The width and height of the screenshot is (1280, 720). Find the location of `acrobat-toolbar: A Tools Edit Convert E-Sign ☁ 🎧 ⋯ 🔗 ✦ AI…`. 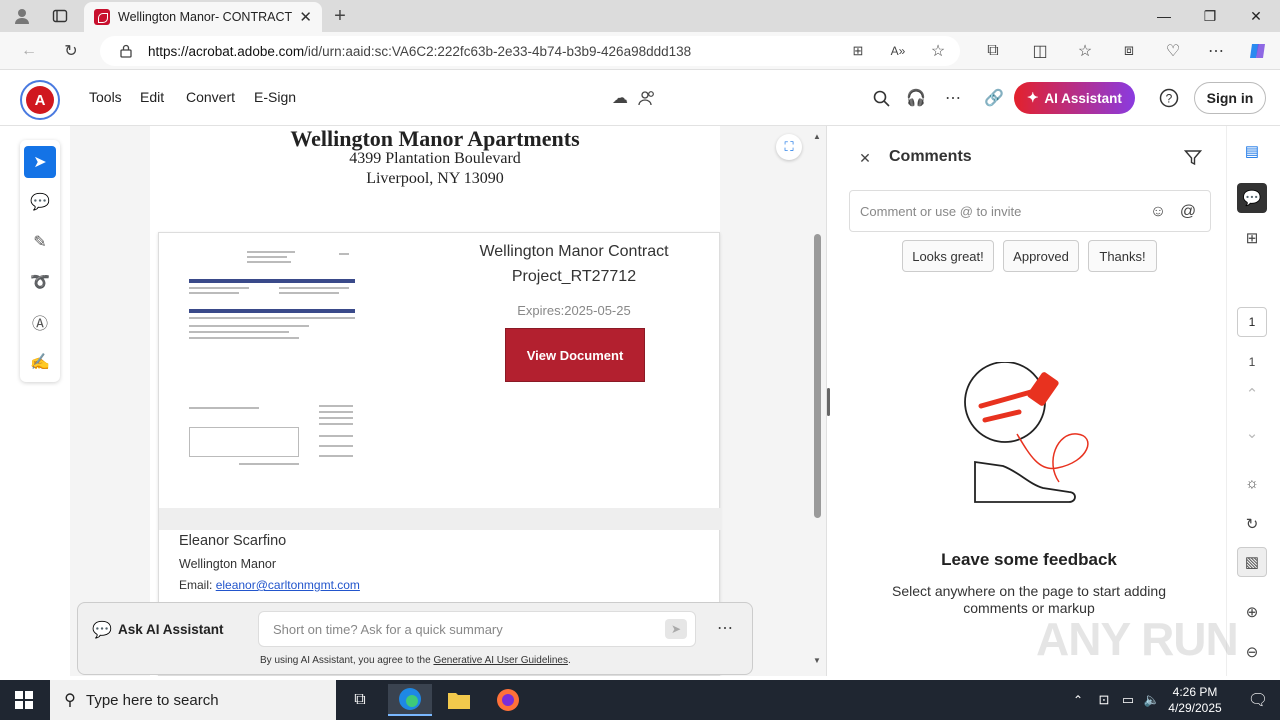

acrobat-toolbar: A Tools Edit Convert E-Sign ☁ 🎧 ⋯ 🔗 ✦ AI… is located at coordinates (640, 98).